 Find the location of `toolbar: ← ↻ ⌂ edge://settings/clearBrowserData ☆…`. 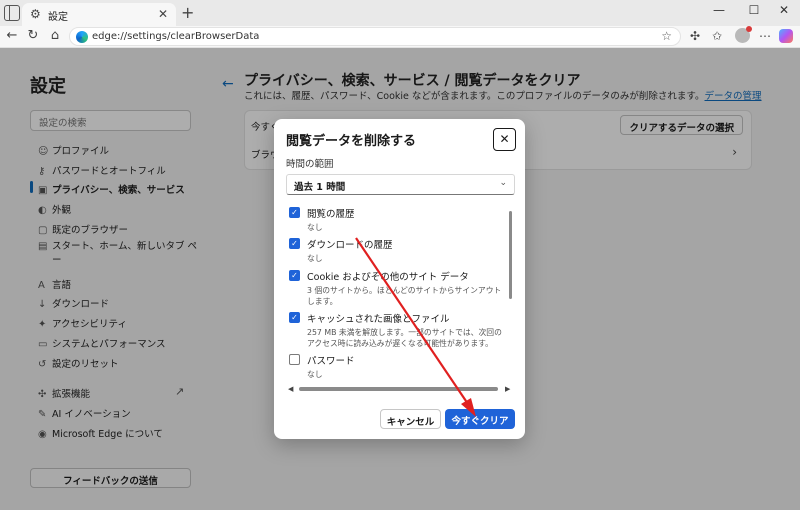

toolbar: ← ↻ ⌂ edge://settings/clearBrowserData ☆… is located at coordinates (400, 37).